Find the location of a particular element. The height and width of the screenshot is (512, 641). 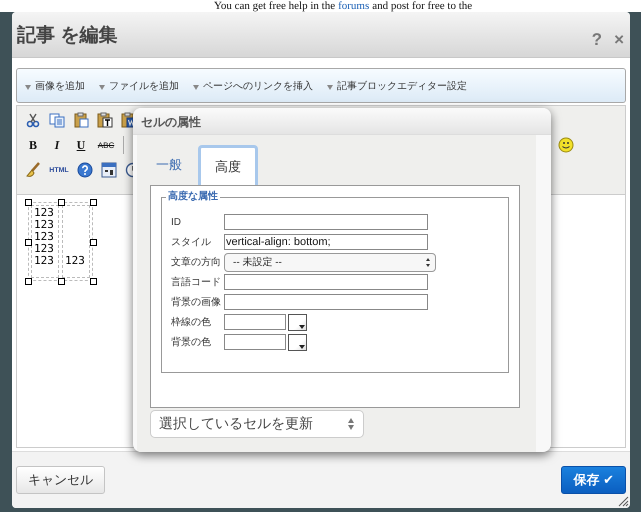

bold-button: B is located at coordinates (33, 145).